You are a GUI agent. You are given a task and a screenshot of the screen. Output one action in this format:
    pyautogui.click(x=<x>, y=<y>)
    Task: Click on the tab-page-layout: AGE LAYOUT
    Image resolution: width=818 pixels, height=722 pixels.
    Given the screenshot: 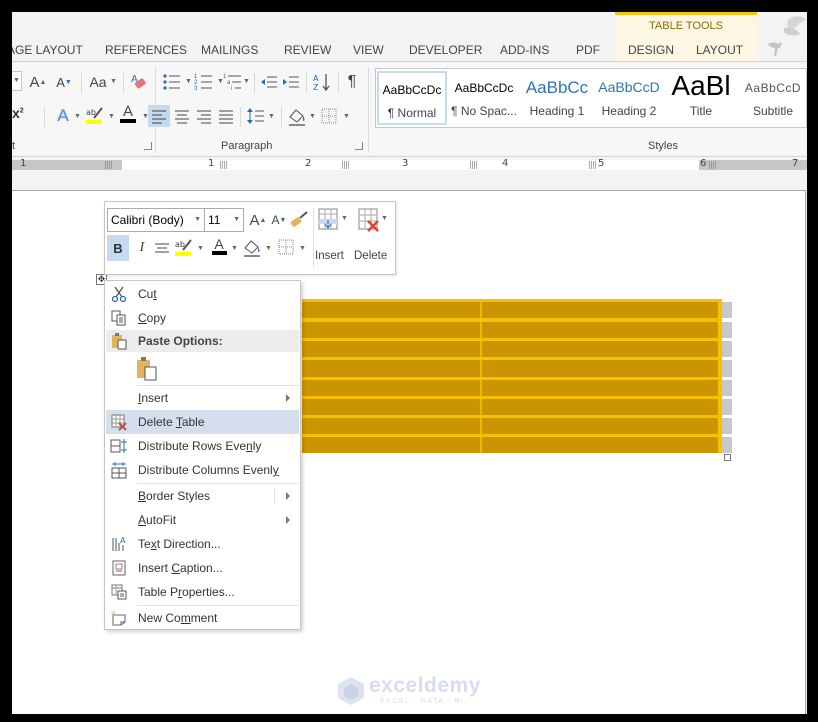 What is the action you would take?
    pyautogui.click(x=47, y=50)
    